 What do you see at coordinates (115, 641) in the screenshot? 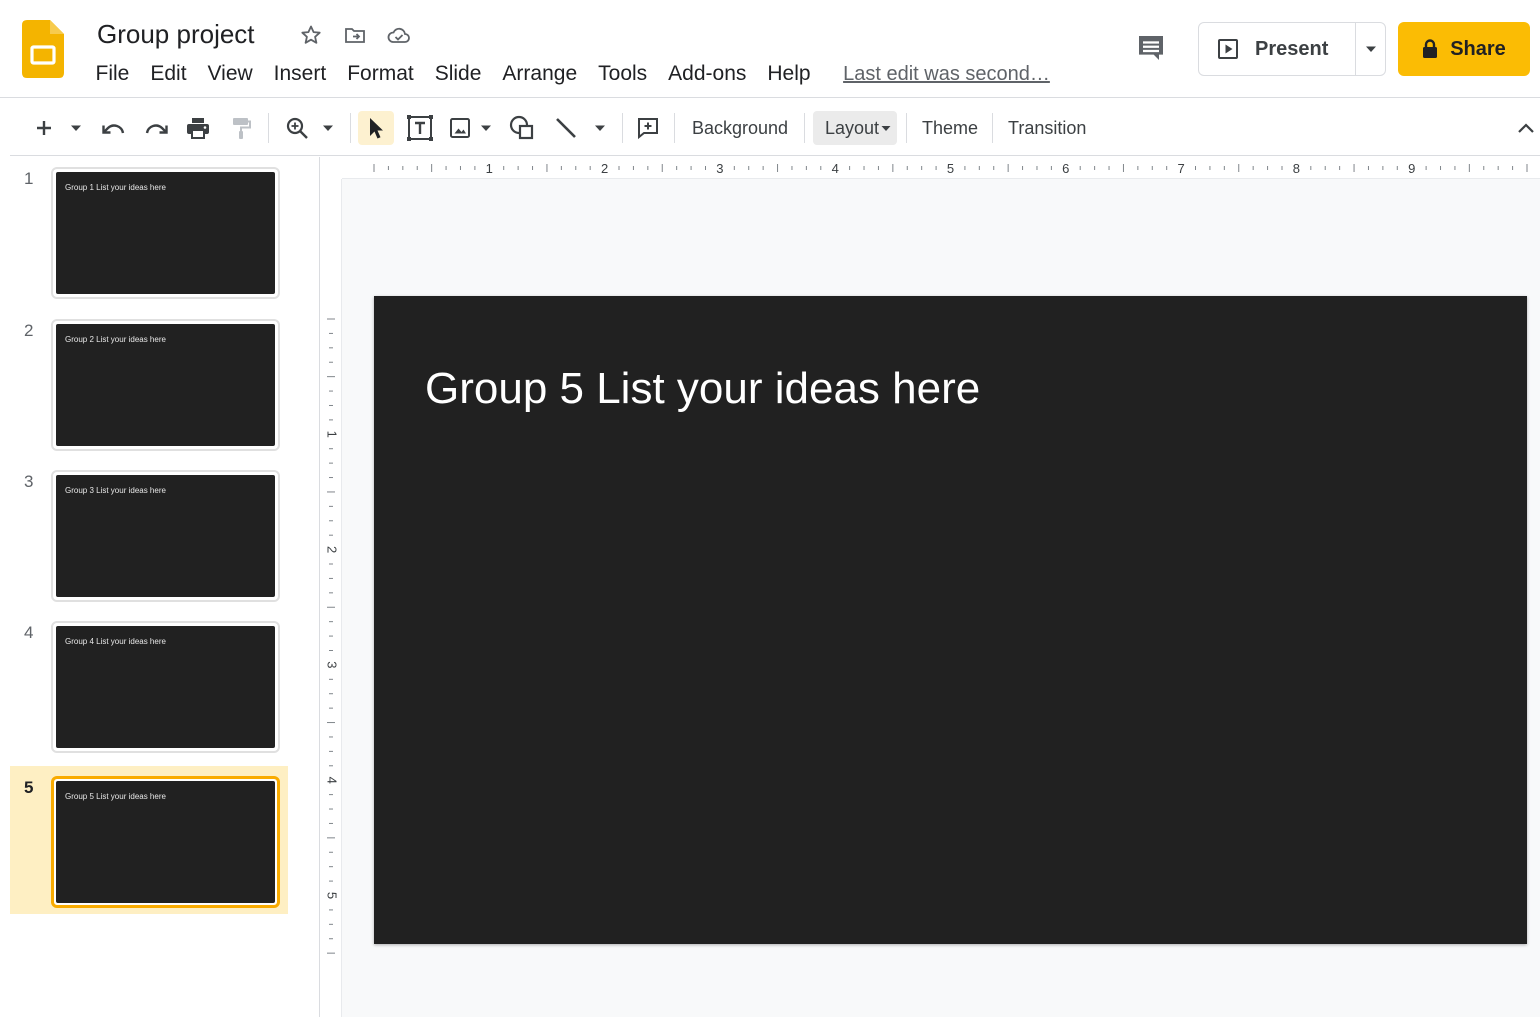
I see `slide-thumbnail-text: Group 4 List your ideas here` at bounding box center [115, 641].